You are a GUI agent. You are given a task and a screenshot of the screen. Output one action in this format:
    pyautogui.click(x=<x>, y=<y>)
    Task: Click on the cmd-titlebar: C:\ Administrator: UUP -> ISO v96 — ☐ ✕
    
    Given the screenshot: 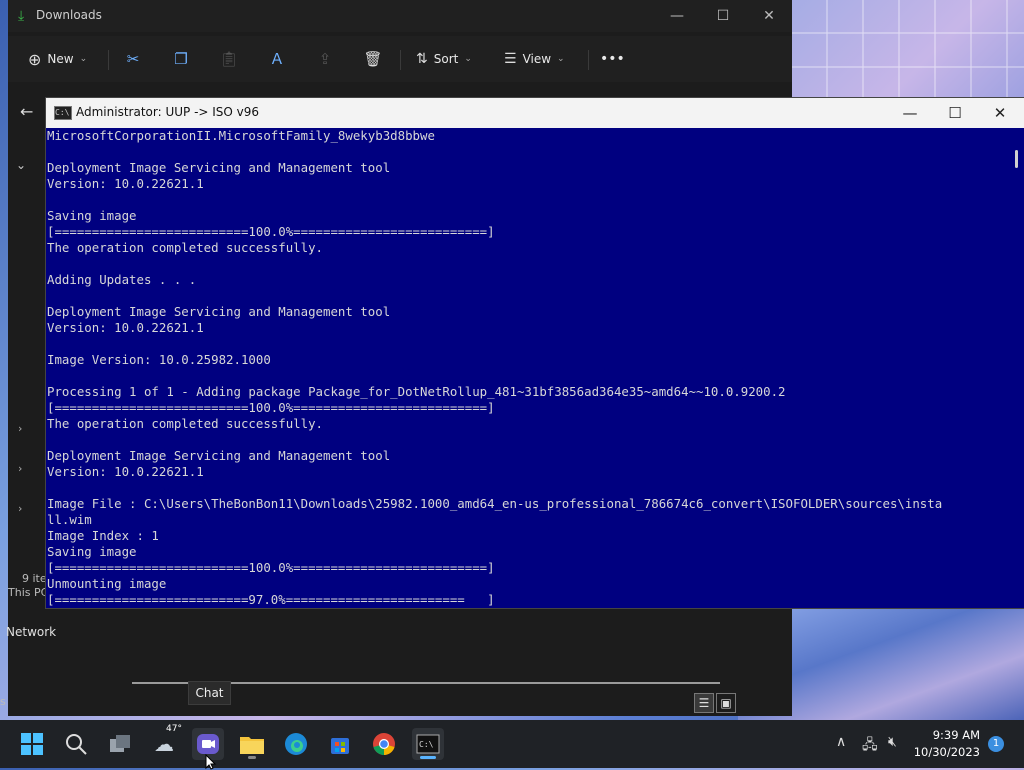 What is the action you would take?
    pyautogui.click(x=535, y=113)
    